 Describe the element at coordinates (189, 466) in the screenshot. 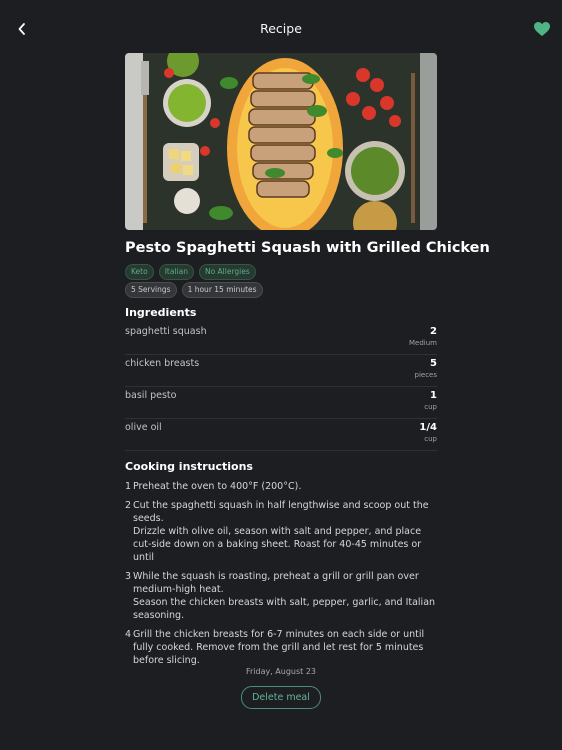

I see `instructions-heading: Cooking instructions` at that location.